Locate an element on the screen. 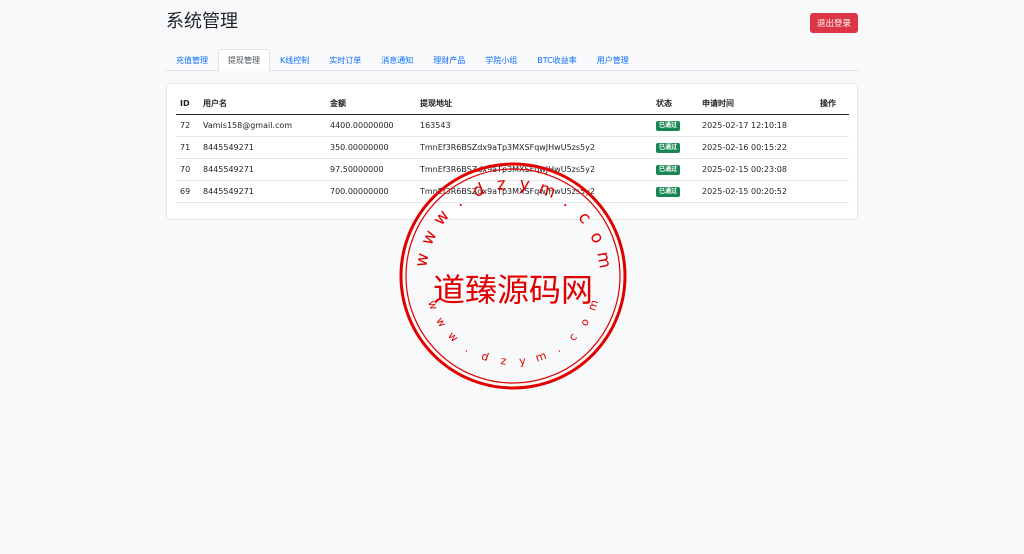 This screenshot has height=554, width=1024. col-time: 申请时间 is located at coordinates (757, 103).